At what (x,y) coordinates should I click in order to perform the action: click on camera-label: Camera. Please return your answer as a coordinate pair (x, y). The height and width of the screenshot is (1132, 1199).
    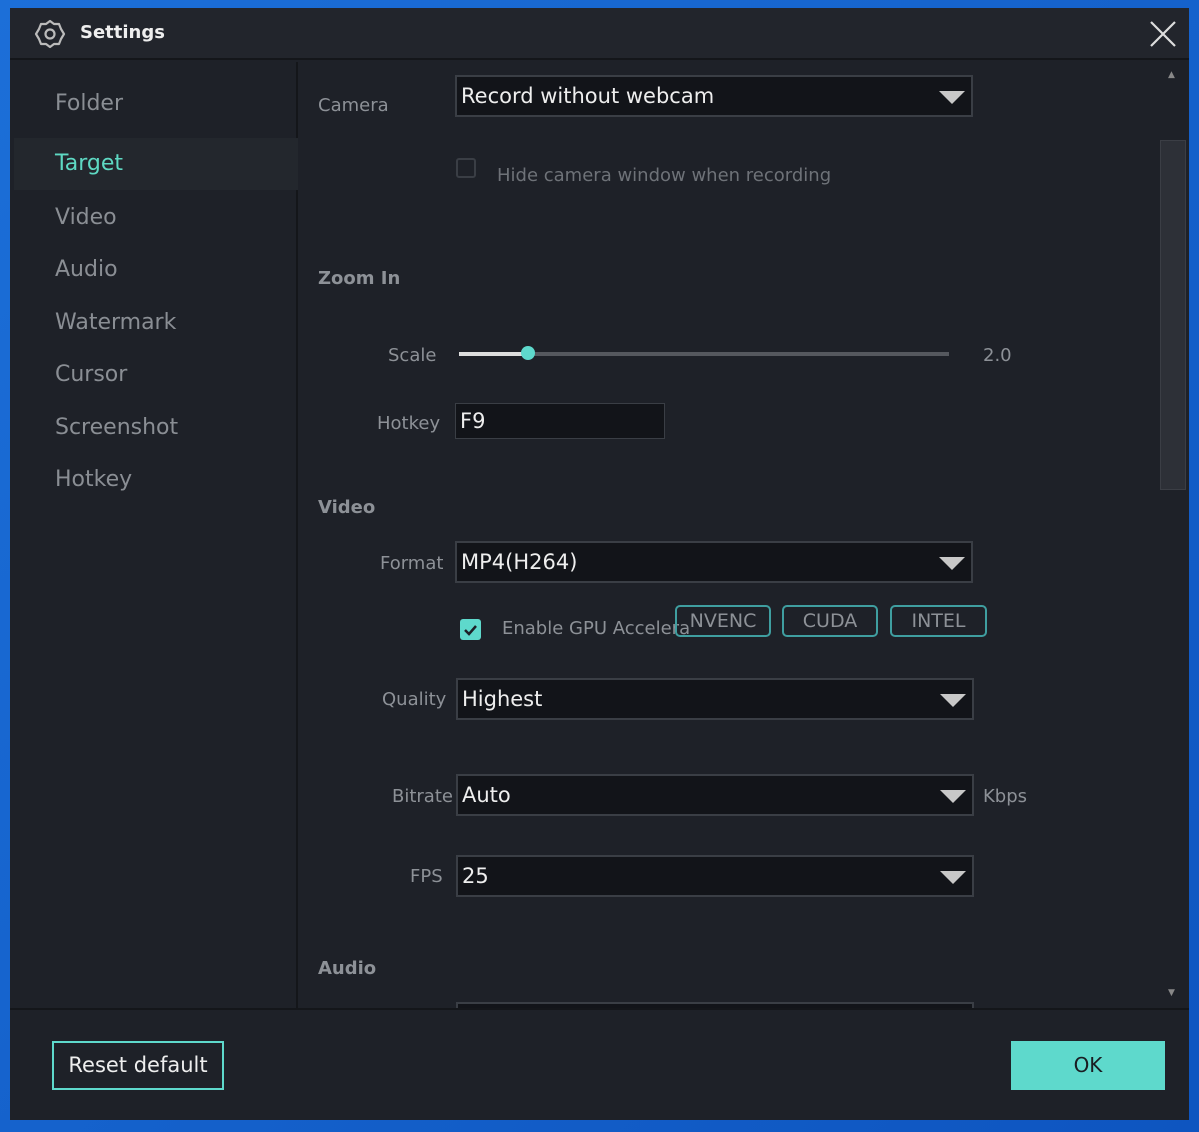
    Looking at the image, I should click on (353, 105).